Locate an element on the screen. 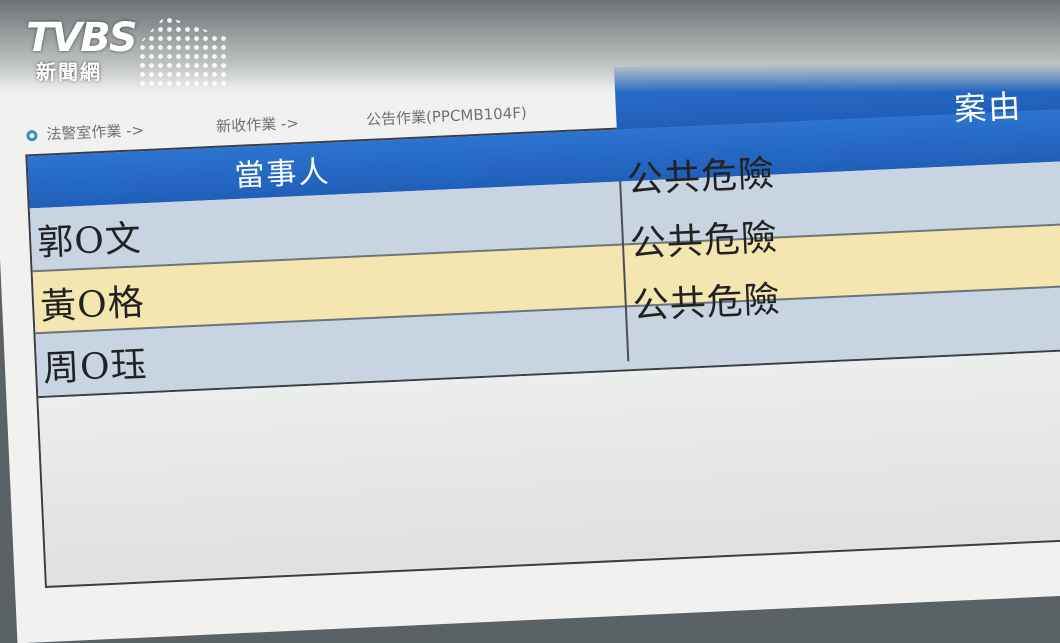 The image size is (1060, 643). tvbs-watermark: TVBS 新聞網 is located at coordinates (127, 51).